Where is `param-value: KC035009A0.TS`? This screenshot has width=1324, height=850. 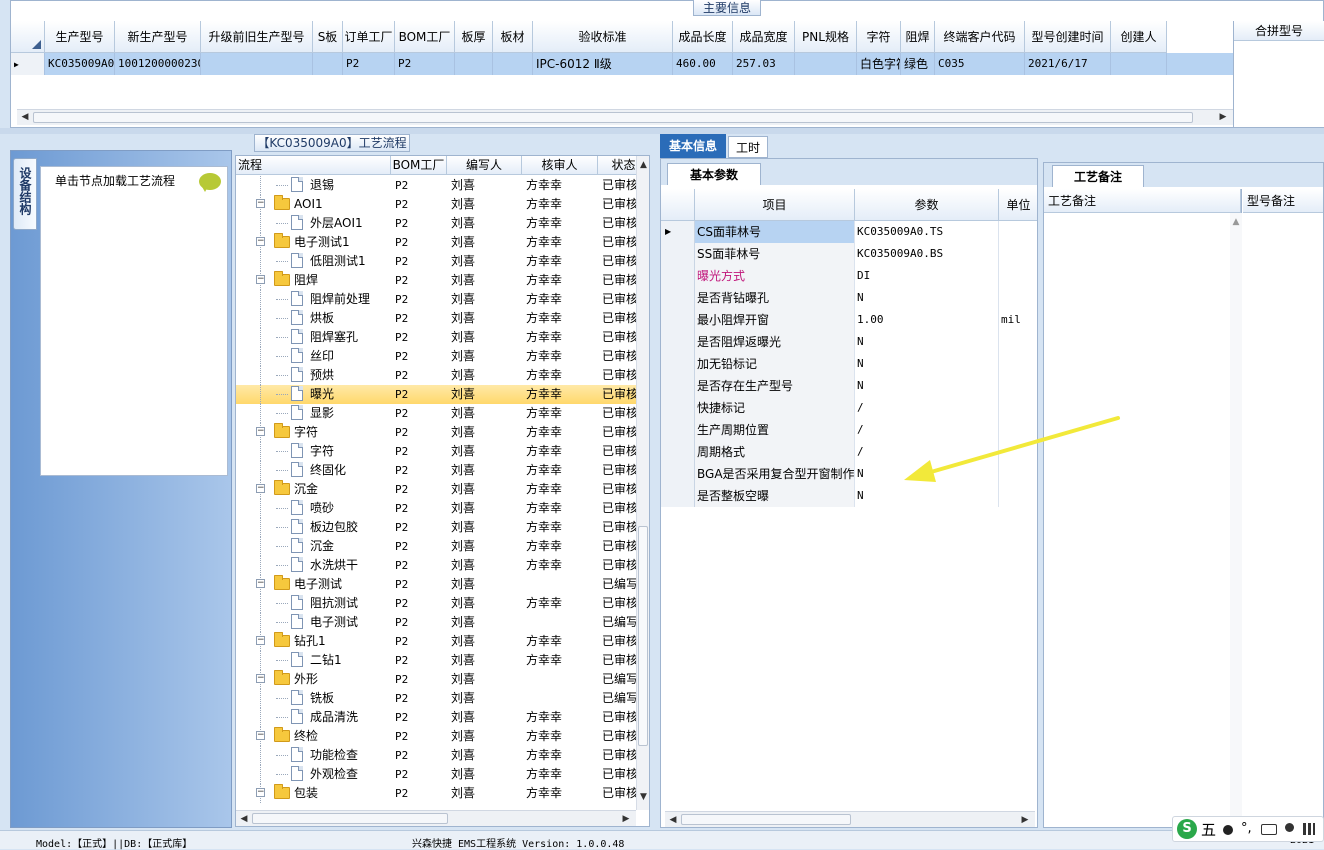
param-value: KC035009A0.TS is located at coordinates (927, 232).